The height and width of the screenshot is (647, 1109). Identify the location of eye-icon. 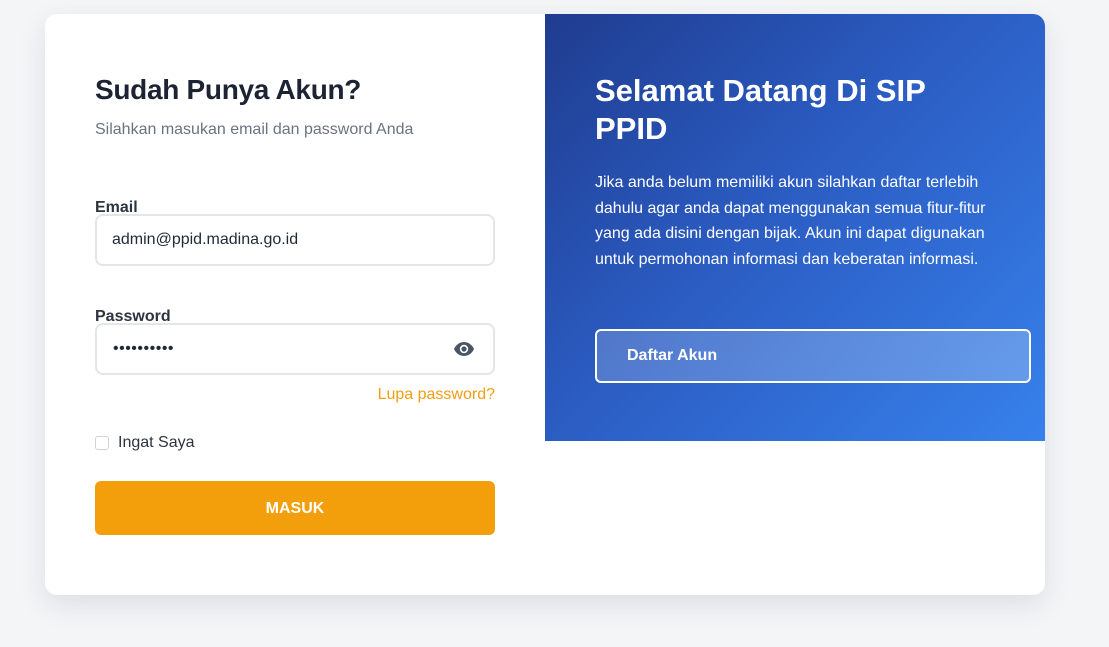
(464, 349).